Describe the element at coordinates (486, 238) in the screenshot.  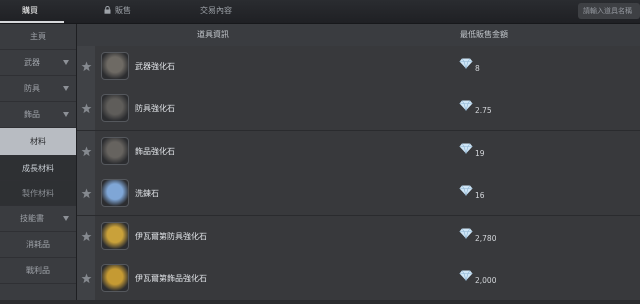
I see `item-price: 2,780` at that location.